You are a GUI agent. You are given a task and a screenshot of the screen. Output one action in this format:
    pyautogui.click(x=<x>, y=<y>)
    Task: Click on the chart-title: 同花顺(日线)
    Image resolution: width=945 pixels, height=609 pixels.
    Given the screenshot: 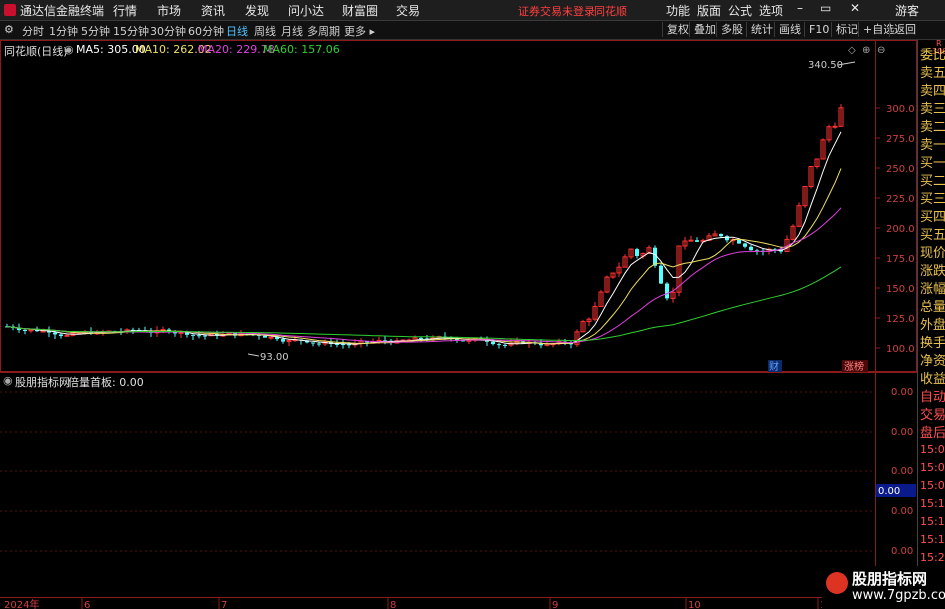 What is the action you would take?
    pyautogui.click(x=36, y=51)
    